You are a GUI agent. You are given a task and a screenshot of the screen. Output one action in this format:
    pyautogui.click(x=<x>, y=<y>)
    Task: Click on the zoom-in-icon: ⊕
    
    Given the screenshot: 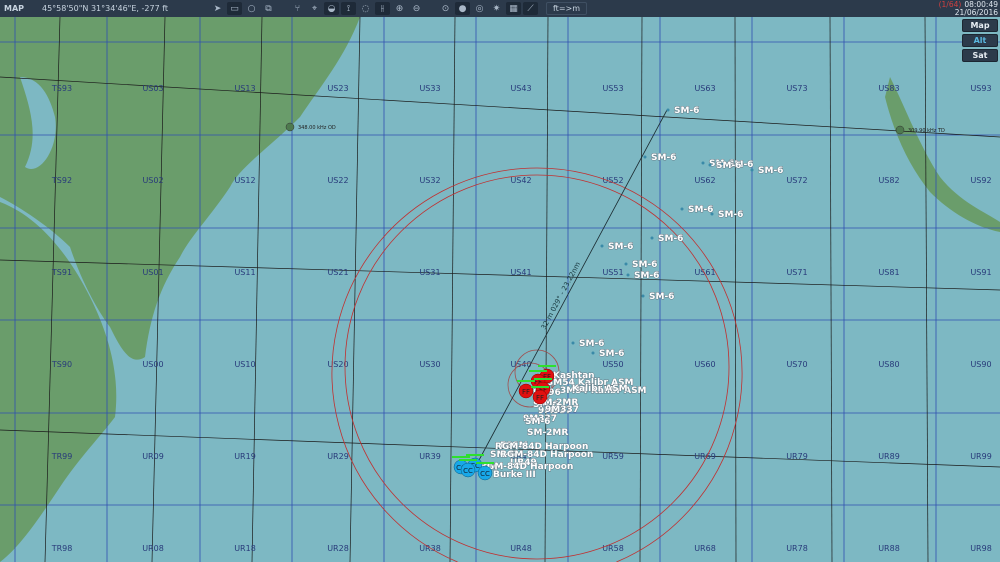 What is the action you would take?
    pyautogui.click(x=399, y=8)
    